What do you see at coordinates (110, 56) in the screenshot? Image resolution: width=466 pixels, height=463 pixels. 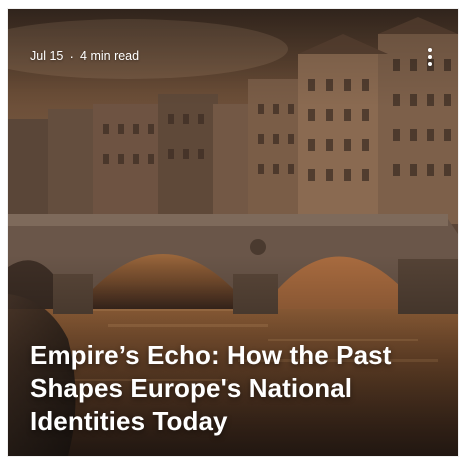 I see `read-time: 4 min read` at bounding box center [110, 56].